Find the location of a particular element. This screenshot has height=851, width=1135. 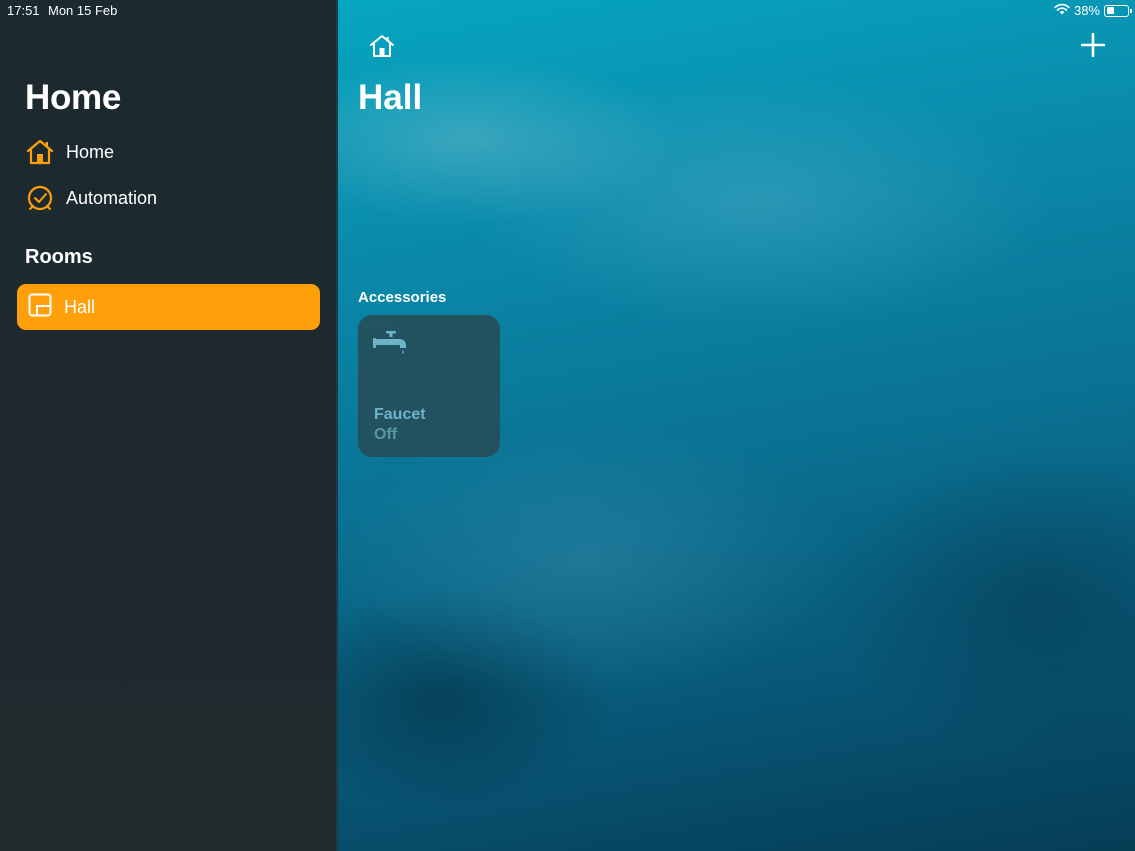

battery-icon is located at coordinates (1118, 10).